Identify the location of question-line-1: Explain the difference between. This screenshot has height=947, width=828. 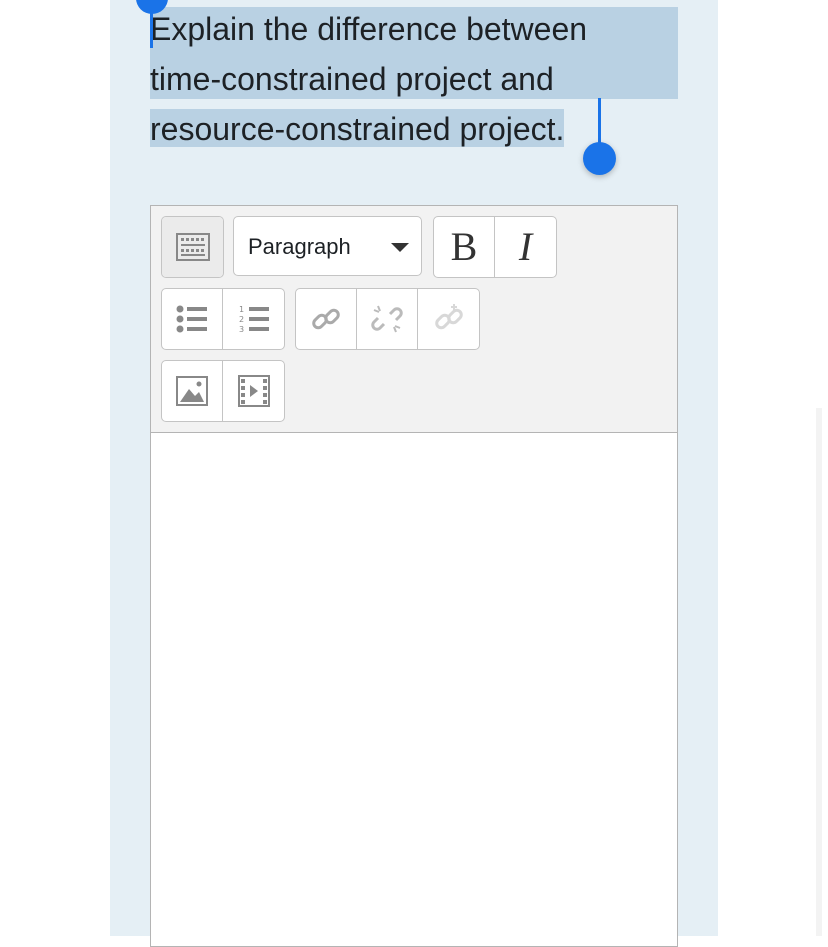
(369, 28).